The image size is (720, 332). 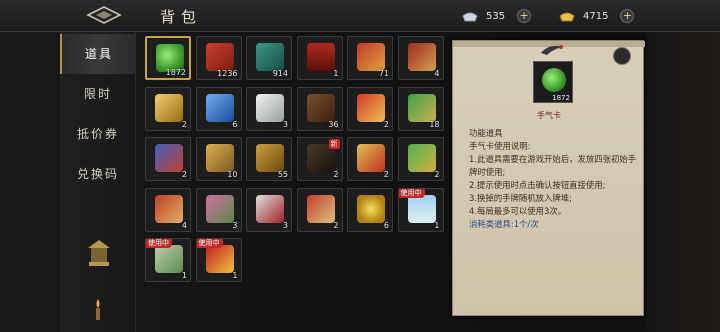 I want to click on inventory-slot: 914, so click(x=269, y=58).